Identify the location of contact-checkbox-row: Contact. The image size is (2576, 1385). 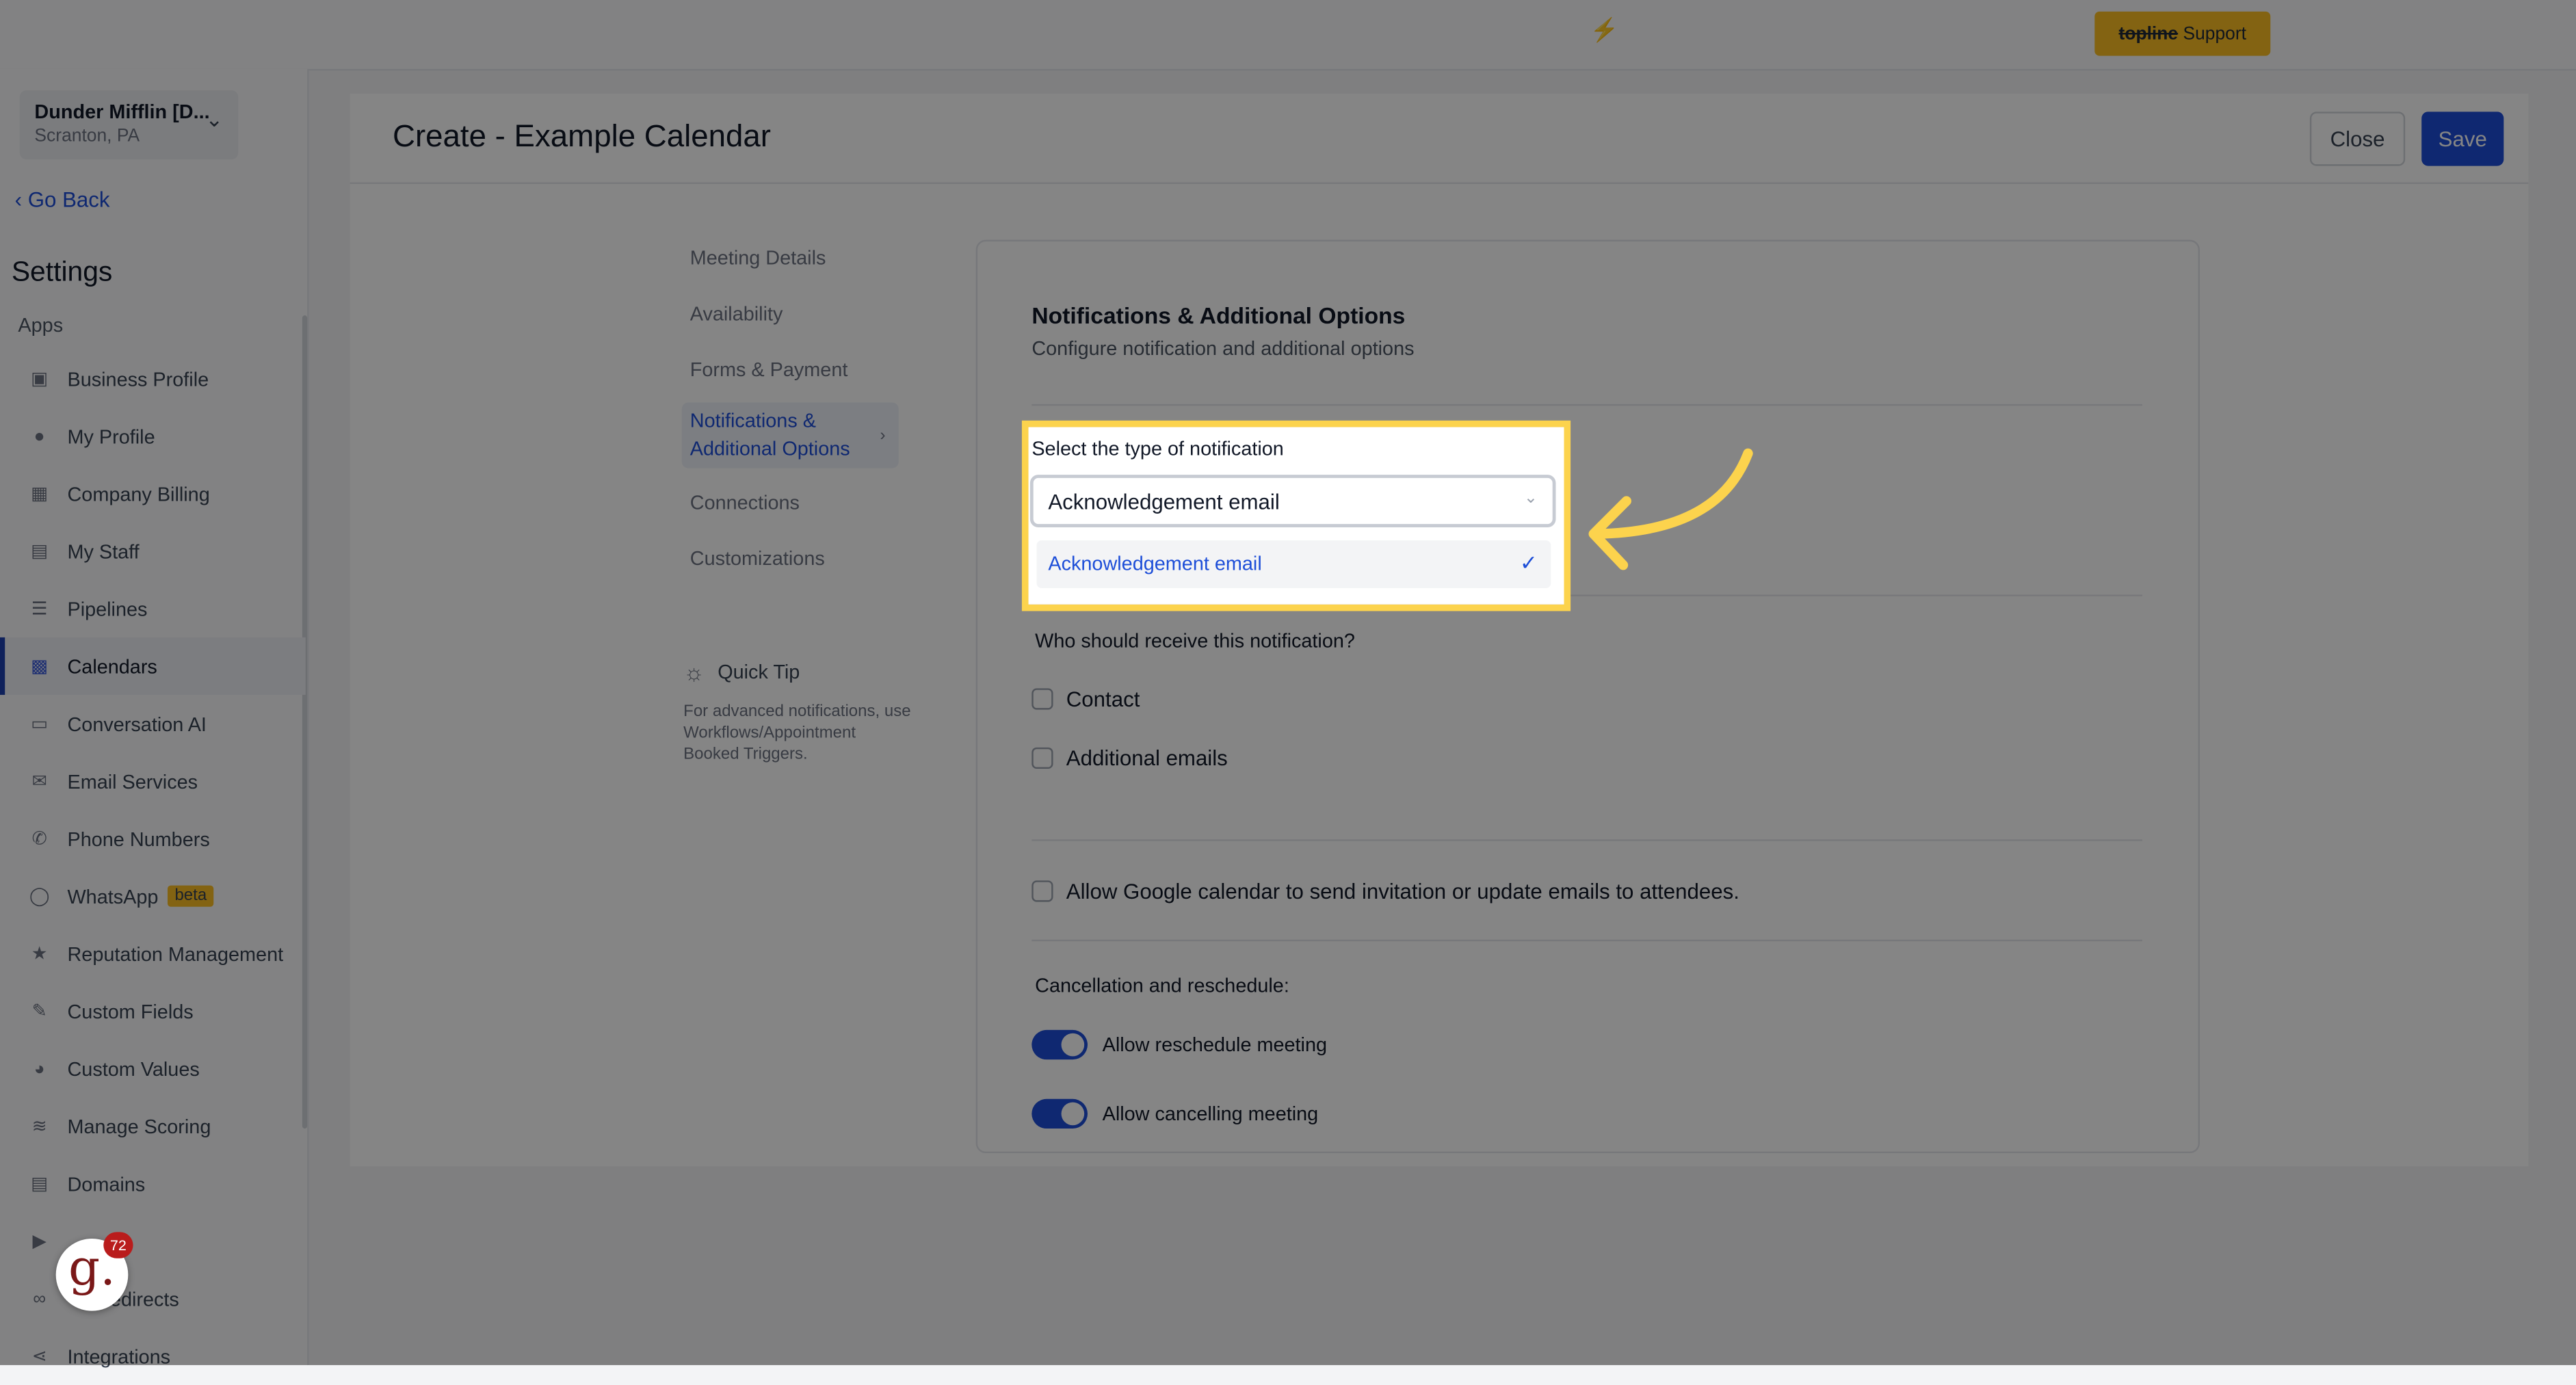
(1085, 699).